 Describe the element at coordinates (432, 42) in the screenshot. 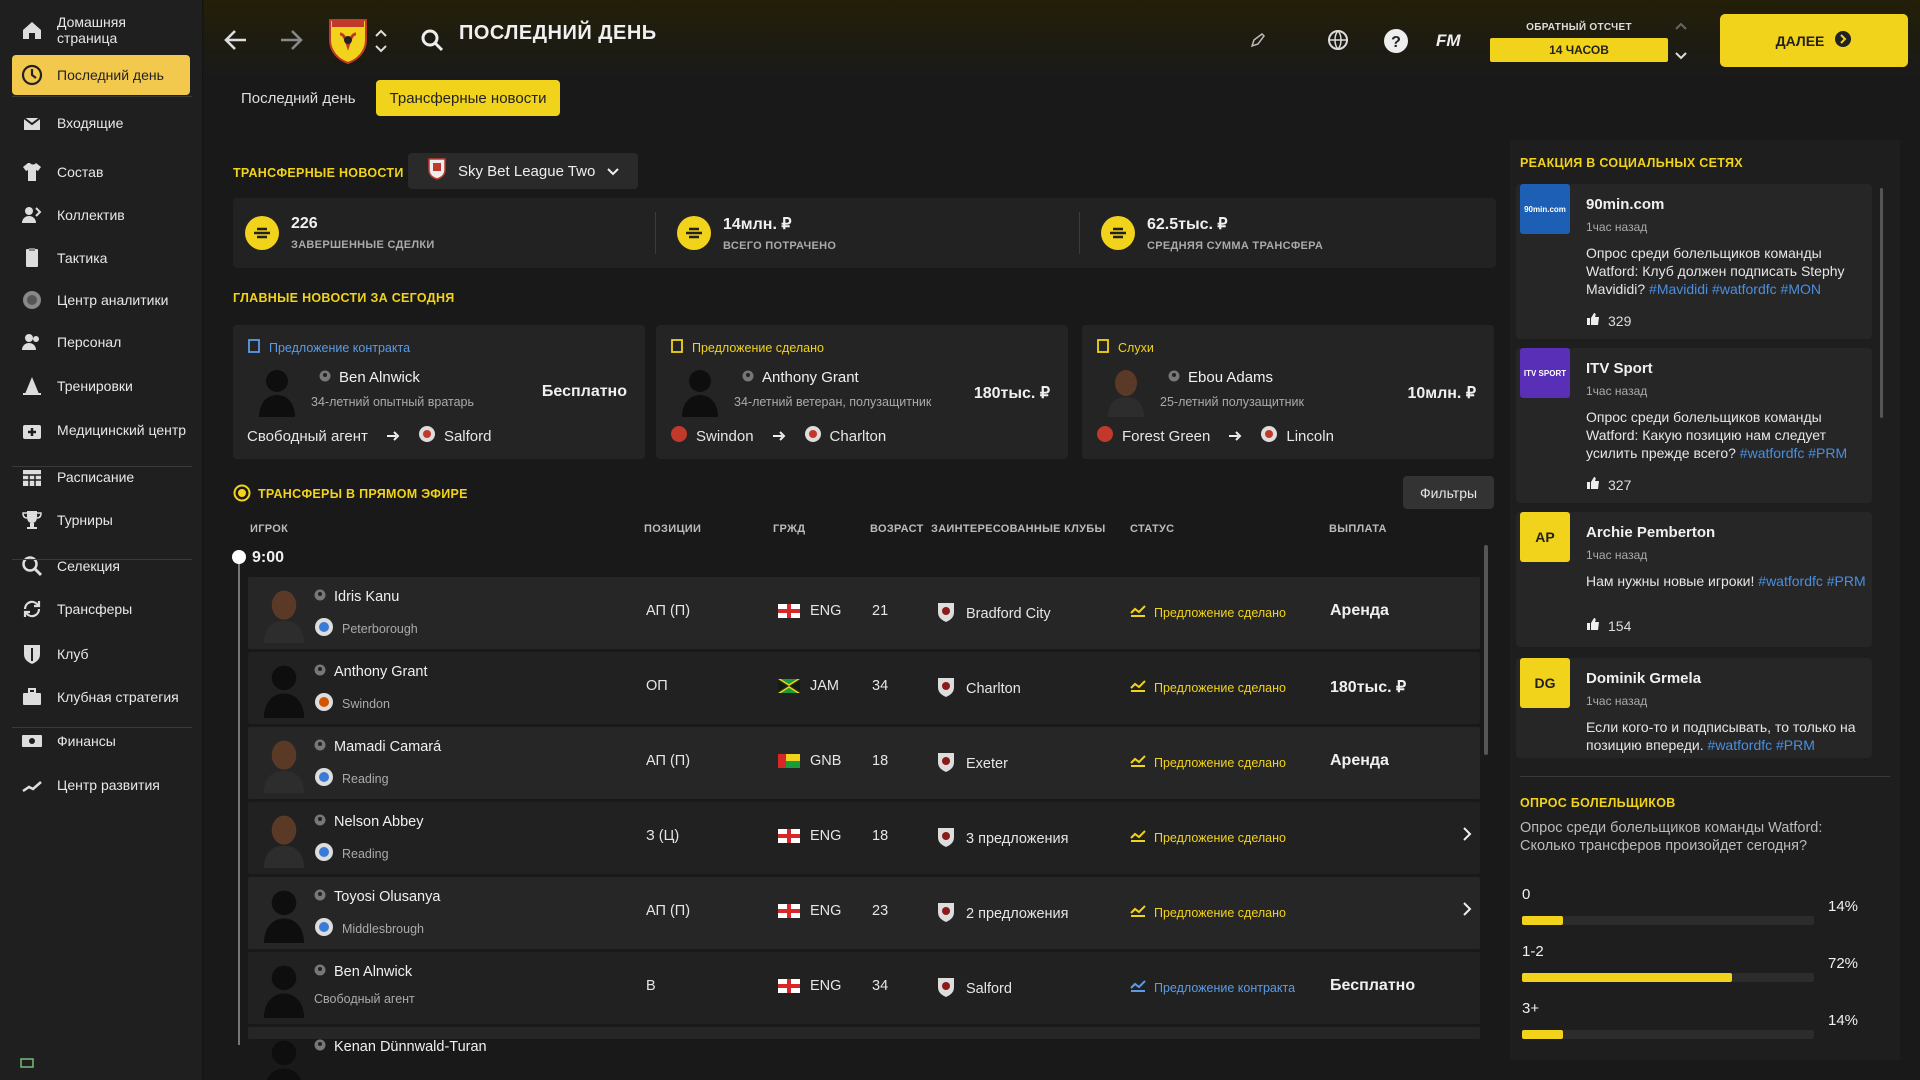

I see `search-icon` at that location.